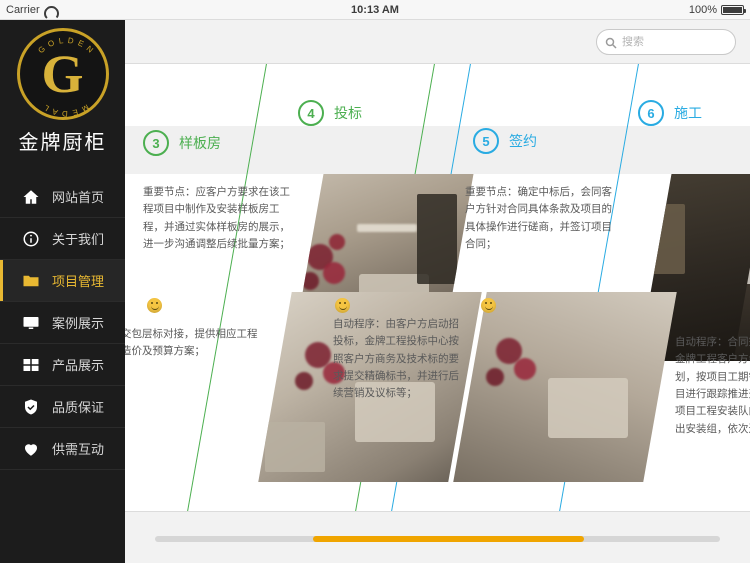 The width and height of the screenshot is (750, 563). What do you see at coordinates (78, 365) in the screenshot?
I see `sidebar-item-label: 产品展示` at bounding box center [78, 365].